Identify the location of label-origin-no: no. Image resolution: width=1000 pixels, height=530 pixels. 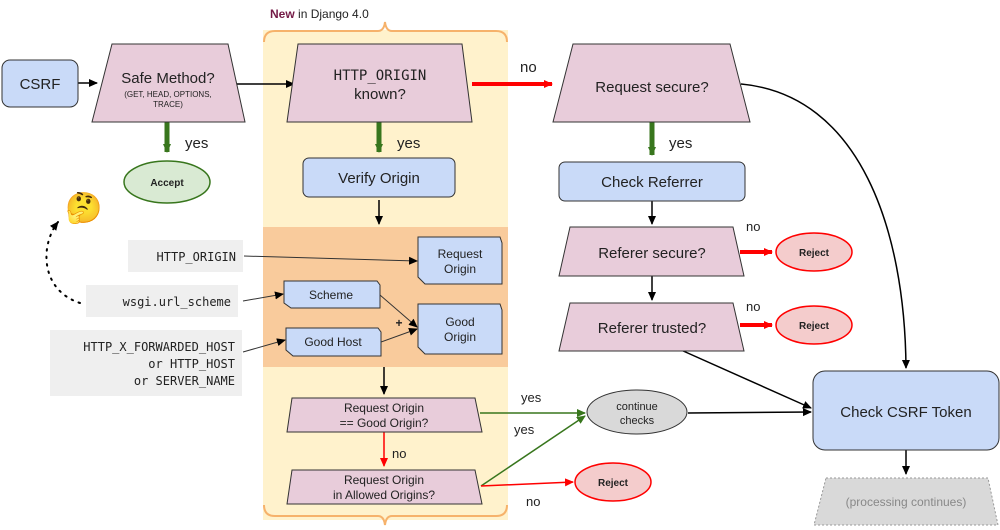
(528, 67).